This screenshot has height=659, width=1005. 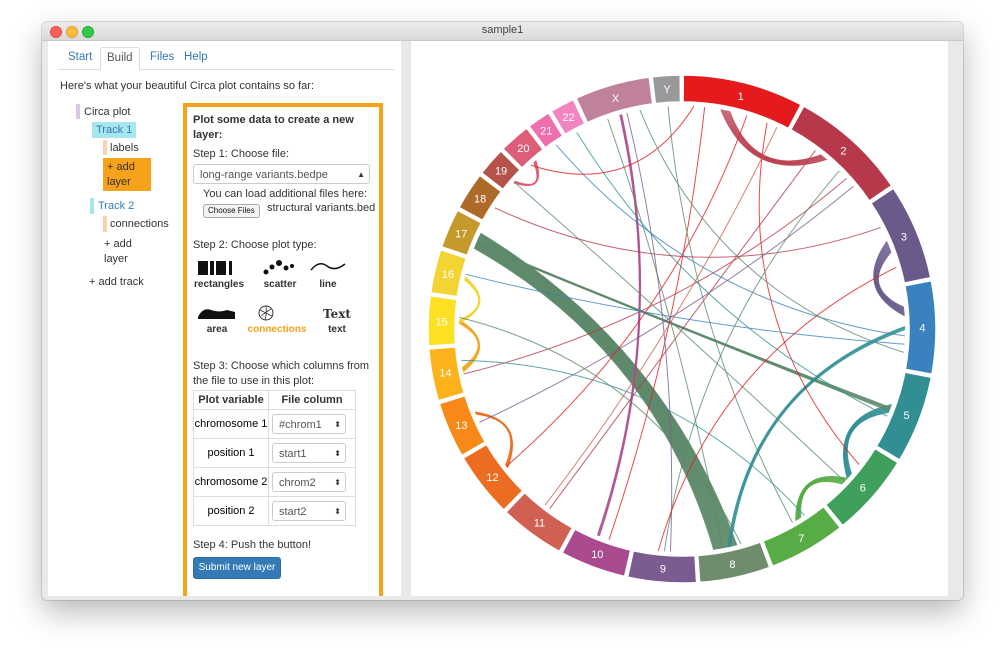 I want to click on step3-label-line1: Step 3: Choose which columns from, so click(x=281, y=366).